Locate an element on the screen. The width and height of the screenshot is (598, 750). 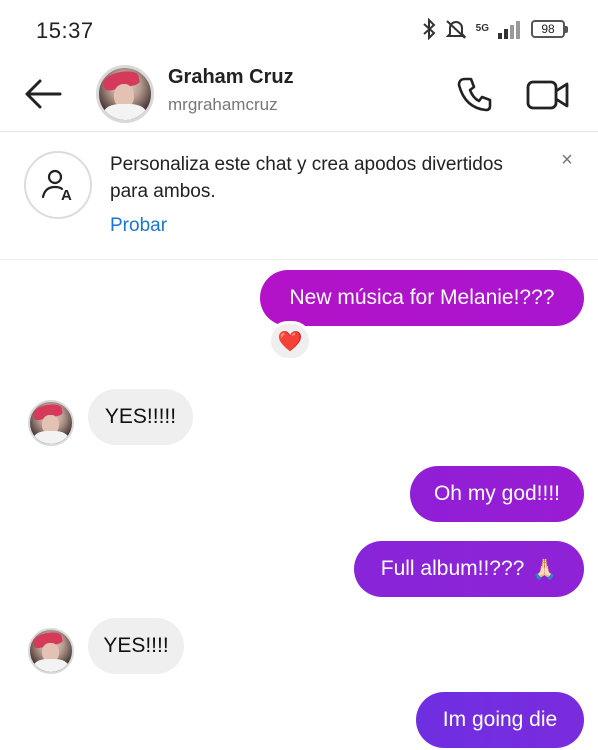
heart-icon: ❤️ is located at coordinates (290, 341).